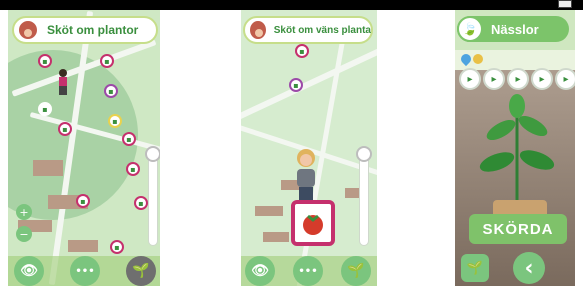 The image size is (583, 286). I want to click on page-title: Sköt om plantor, so click(93, 30).